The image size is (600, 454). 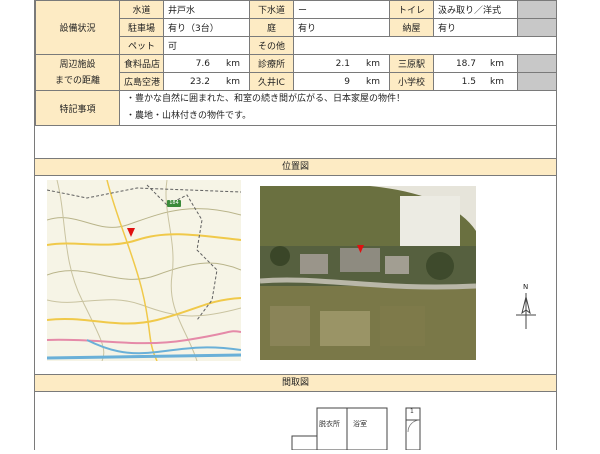 I want to click on aerial-photo, so click(x=368, y=273).